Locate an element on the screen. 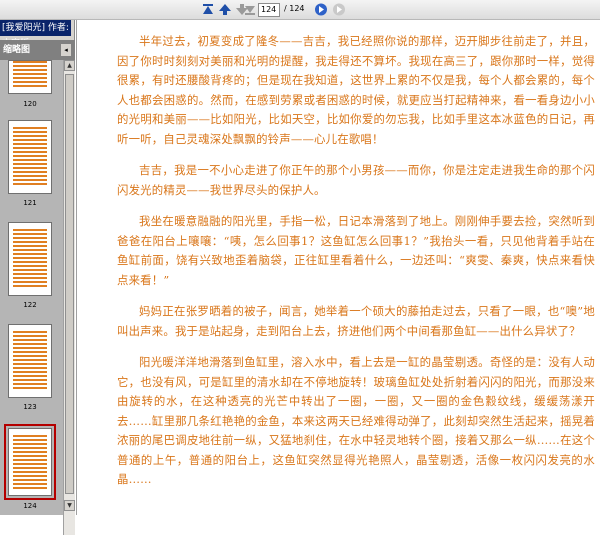 The height and width of the screenshot is (535, 600). go-icon is located at coordinates (321, 9).